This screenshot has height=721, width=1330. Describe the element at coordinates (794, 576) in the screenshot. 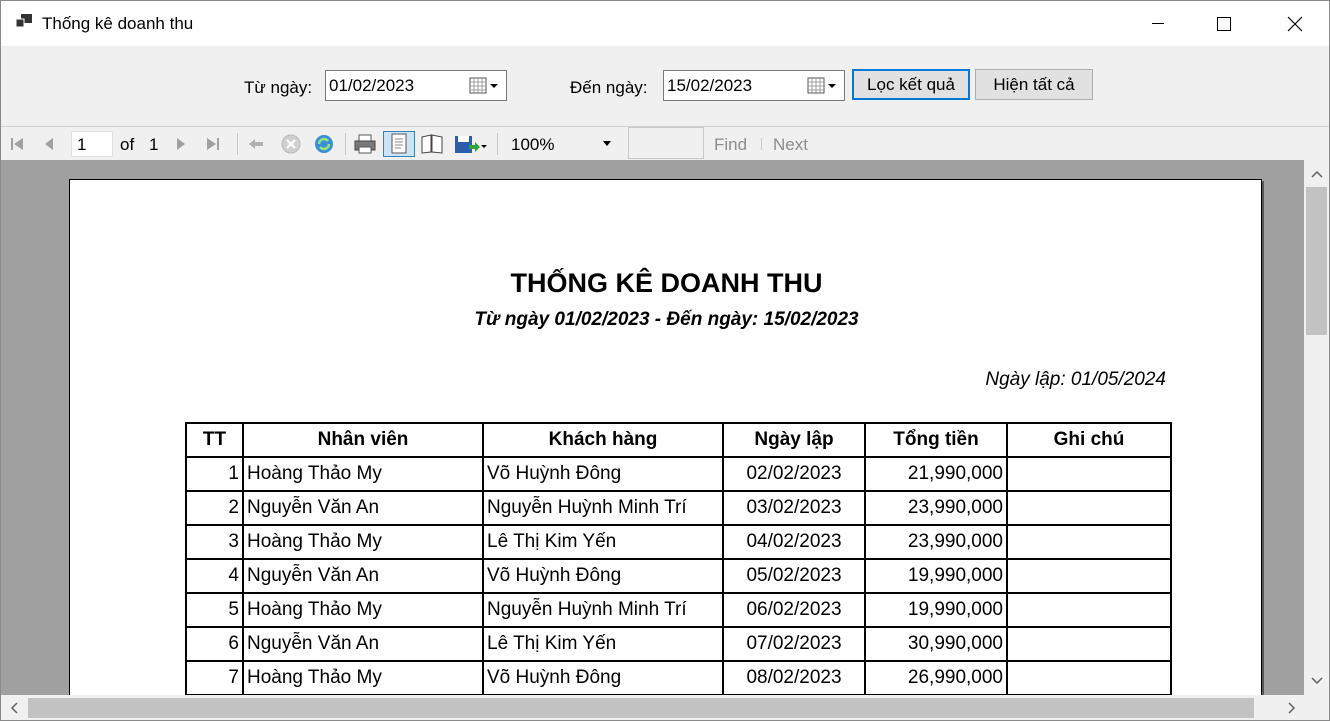

I see `date-cell: 05/02/2023` at that location.